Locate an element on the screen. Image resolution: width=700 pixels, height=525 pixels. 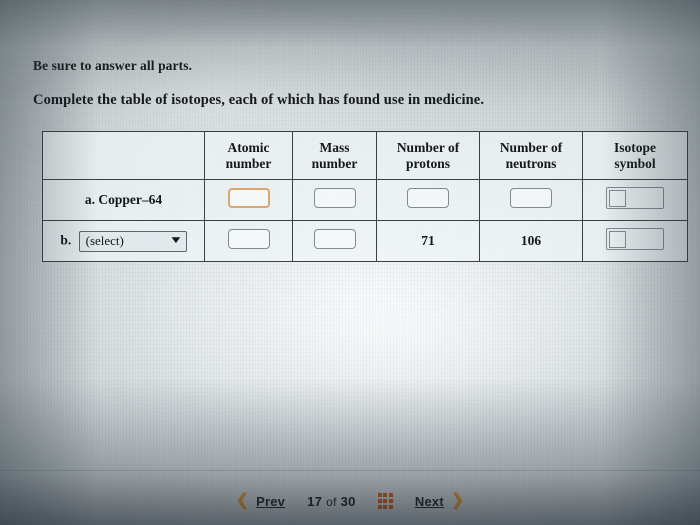
column-header-number-of-neutrons: Number of neutrons is located at coordinates (531, 155).